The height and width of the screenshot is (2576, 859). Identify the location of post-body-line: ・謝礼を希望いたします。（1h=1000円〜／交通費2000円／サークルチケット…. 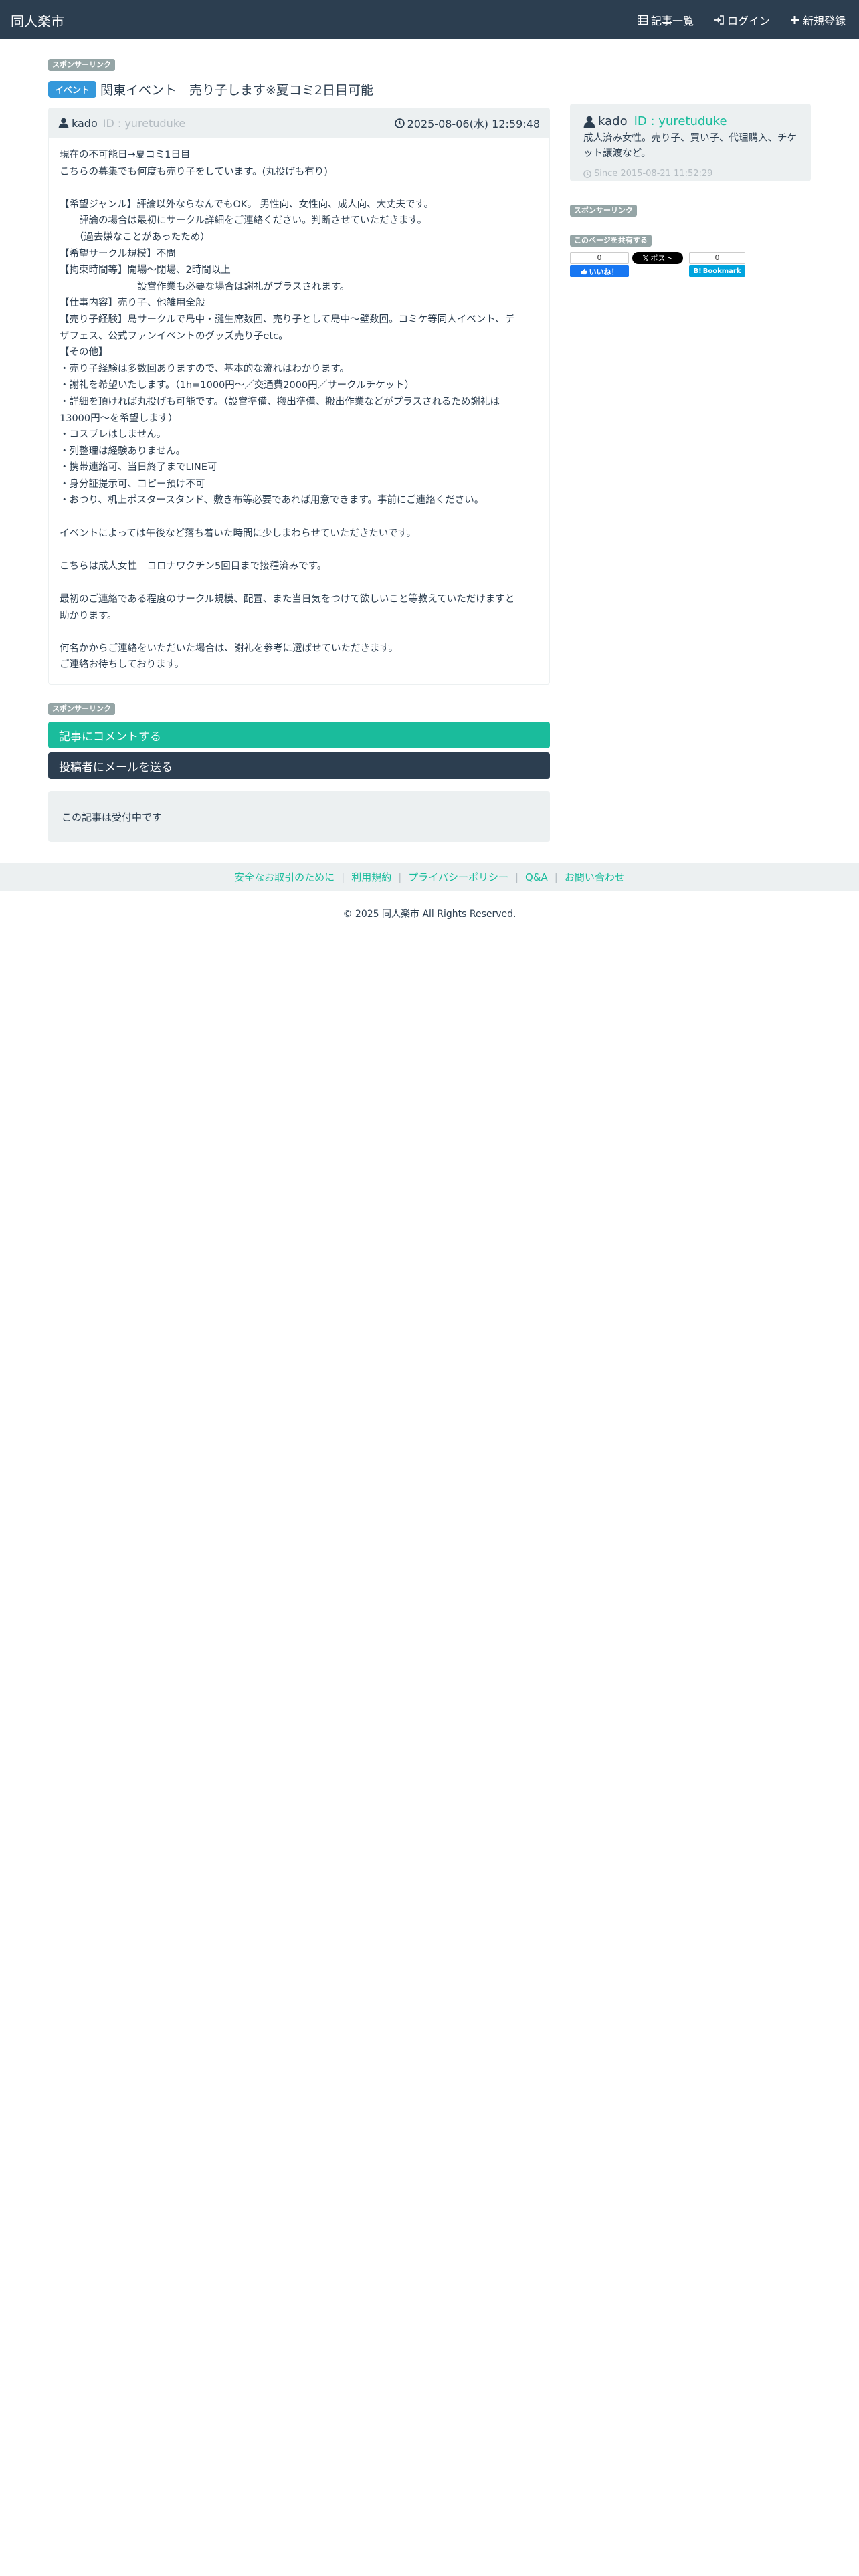
(237, 385).